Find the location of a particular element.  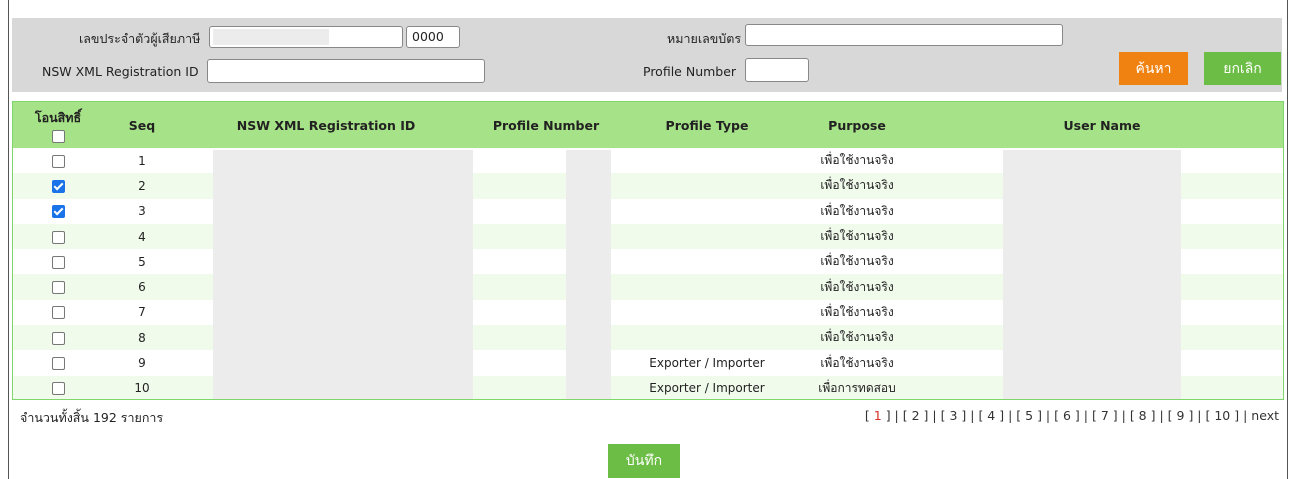

branch-input: 0000 is located at coordinates (433, 37).